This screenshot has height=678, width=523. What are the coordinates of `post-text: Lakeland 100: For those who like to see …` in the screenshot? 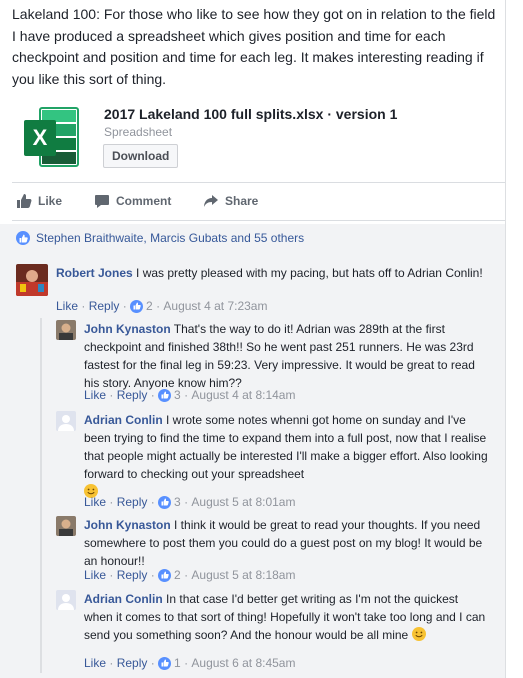 It's located at (254, 46).